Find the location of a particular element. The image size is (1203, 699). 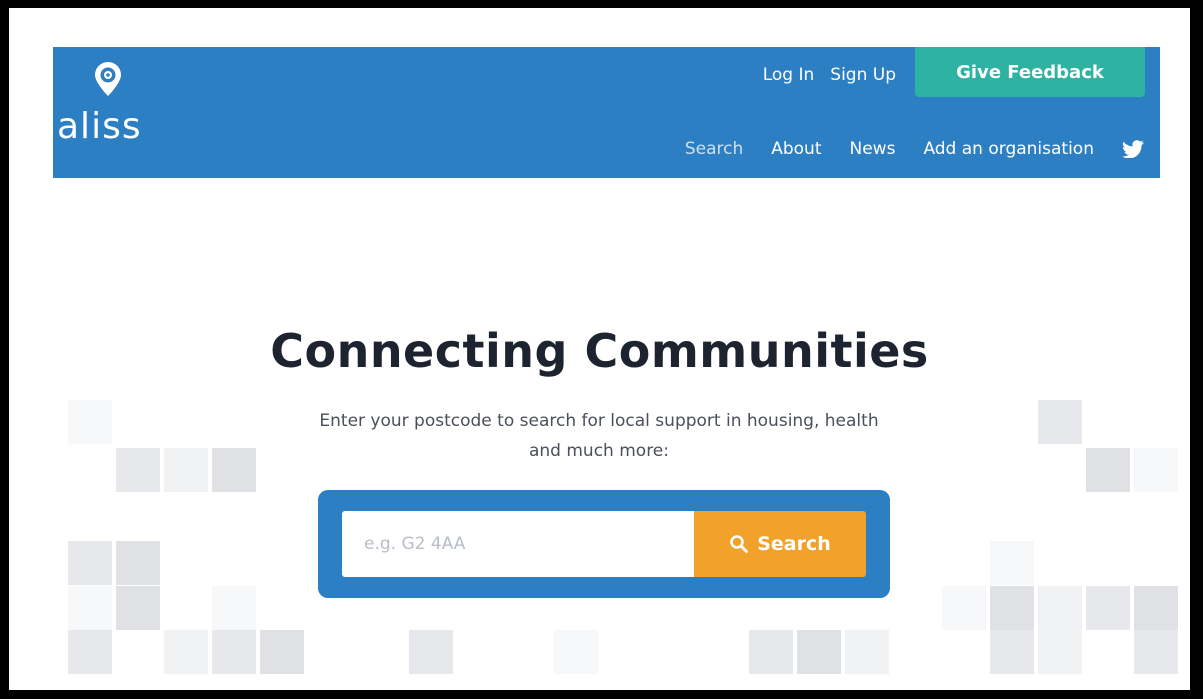

search-icon is located at coordinates (739, 544).